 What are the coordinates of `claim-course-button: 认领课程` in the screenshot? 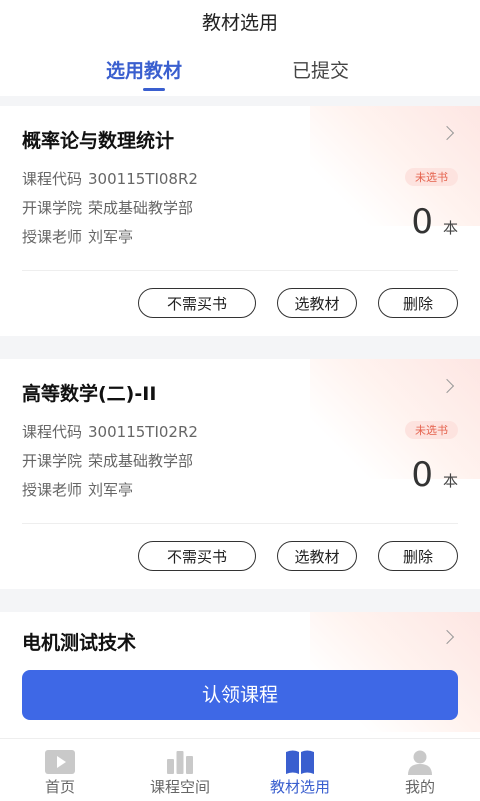 It's located at (240, 695).